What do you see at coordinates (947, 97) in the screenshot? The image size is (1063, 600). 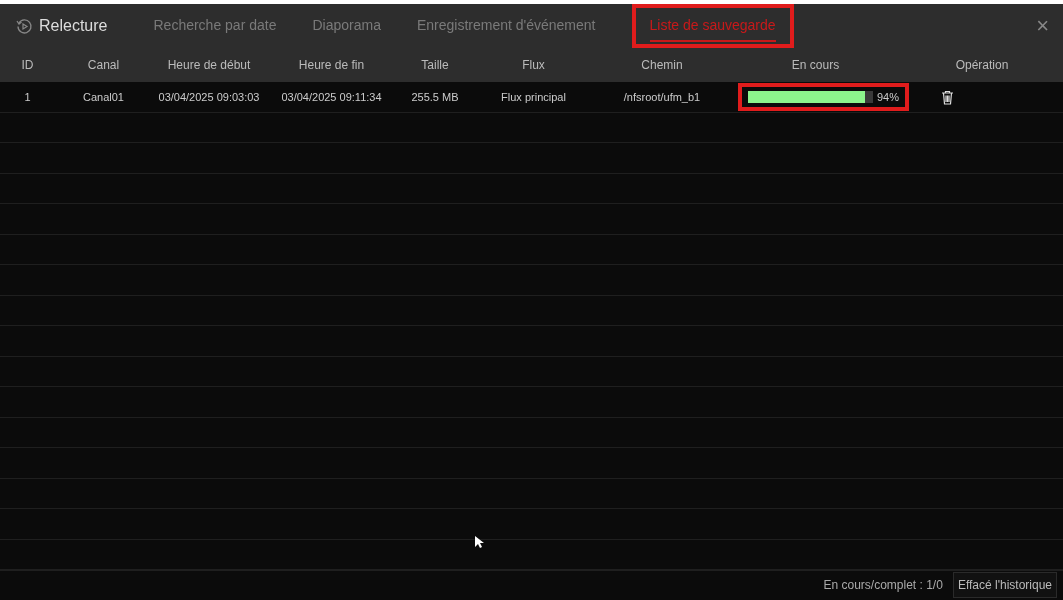 I see `trash-icon` at bounding box center [947, 97].